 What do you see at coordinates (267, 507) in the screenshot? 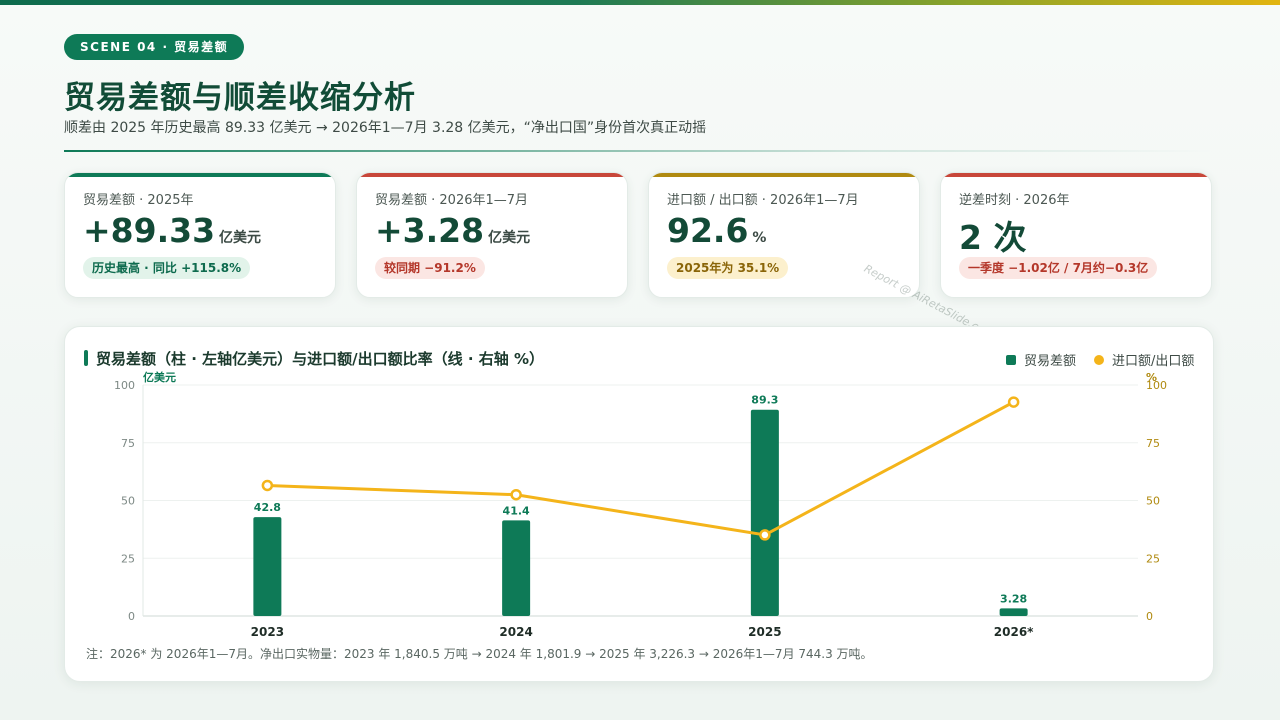
I see `bar-data-label: 42.8` at bounding box center [267, 507].